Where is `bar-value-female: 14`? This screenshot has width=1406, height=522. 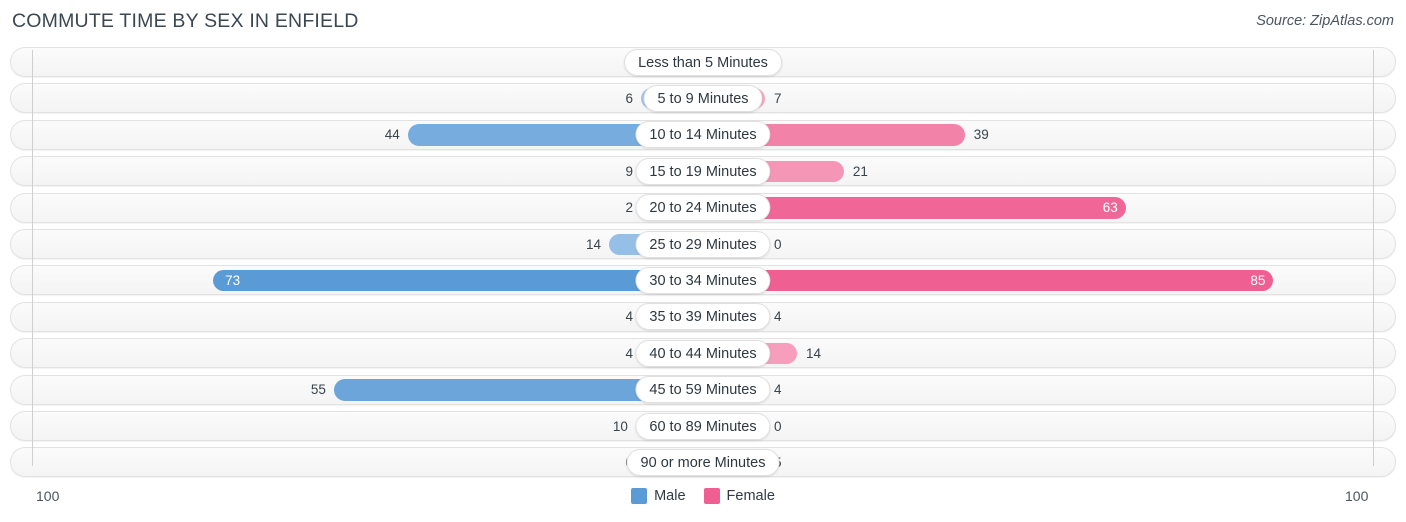 bar-value-female: 14 is located at coordinates (813, 353).